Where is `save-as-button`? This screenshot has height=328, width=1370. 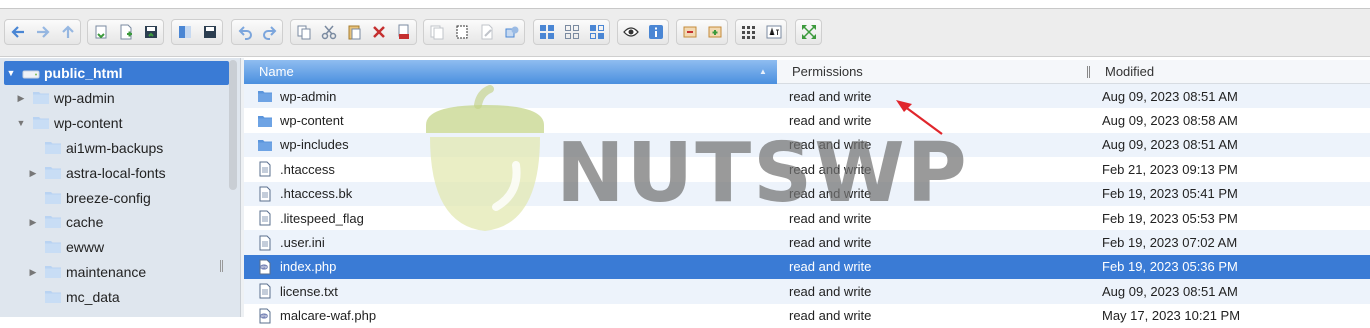 save-as-button is located at coordinates (209, 32).